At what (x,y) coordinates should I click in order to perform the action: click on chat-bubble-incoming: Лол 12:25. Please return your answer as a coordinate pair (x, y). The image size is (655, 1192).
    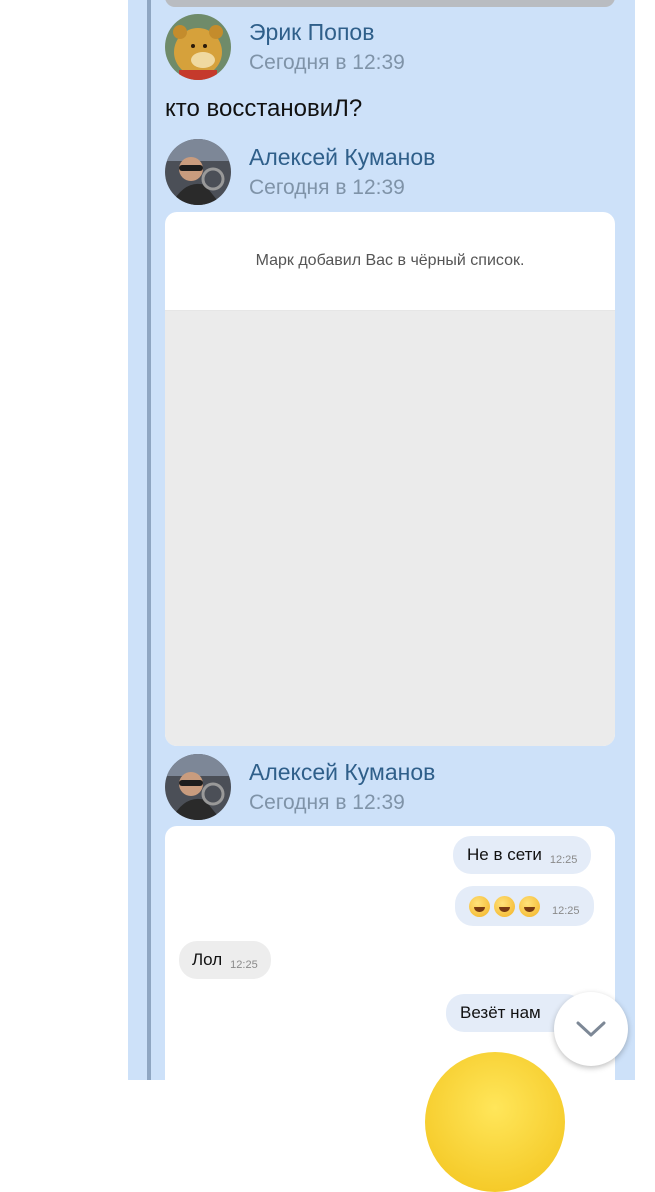
    Looking at the image, I should click on (225, 960).